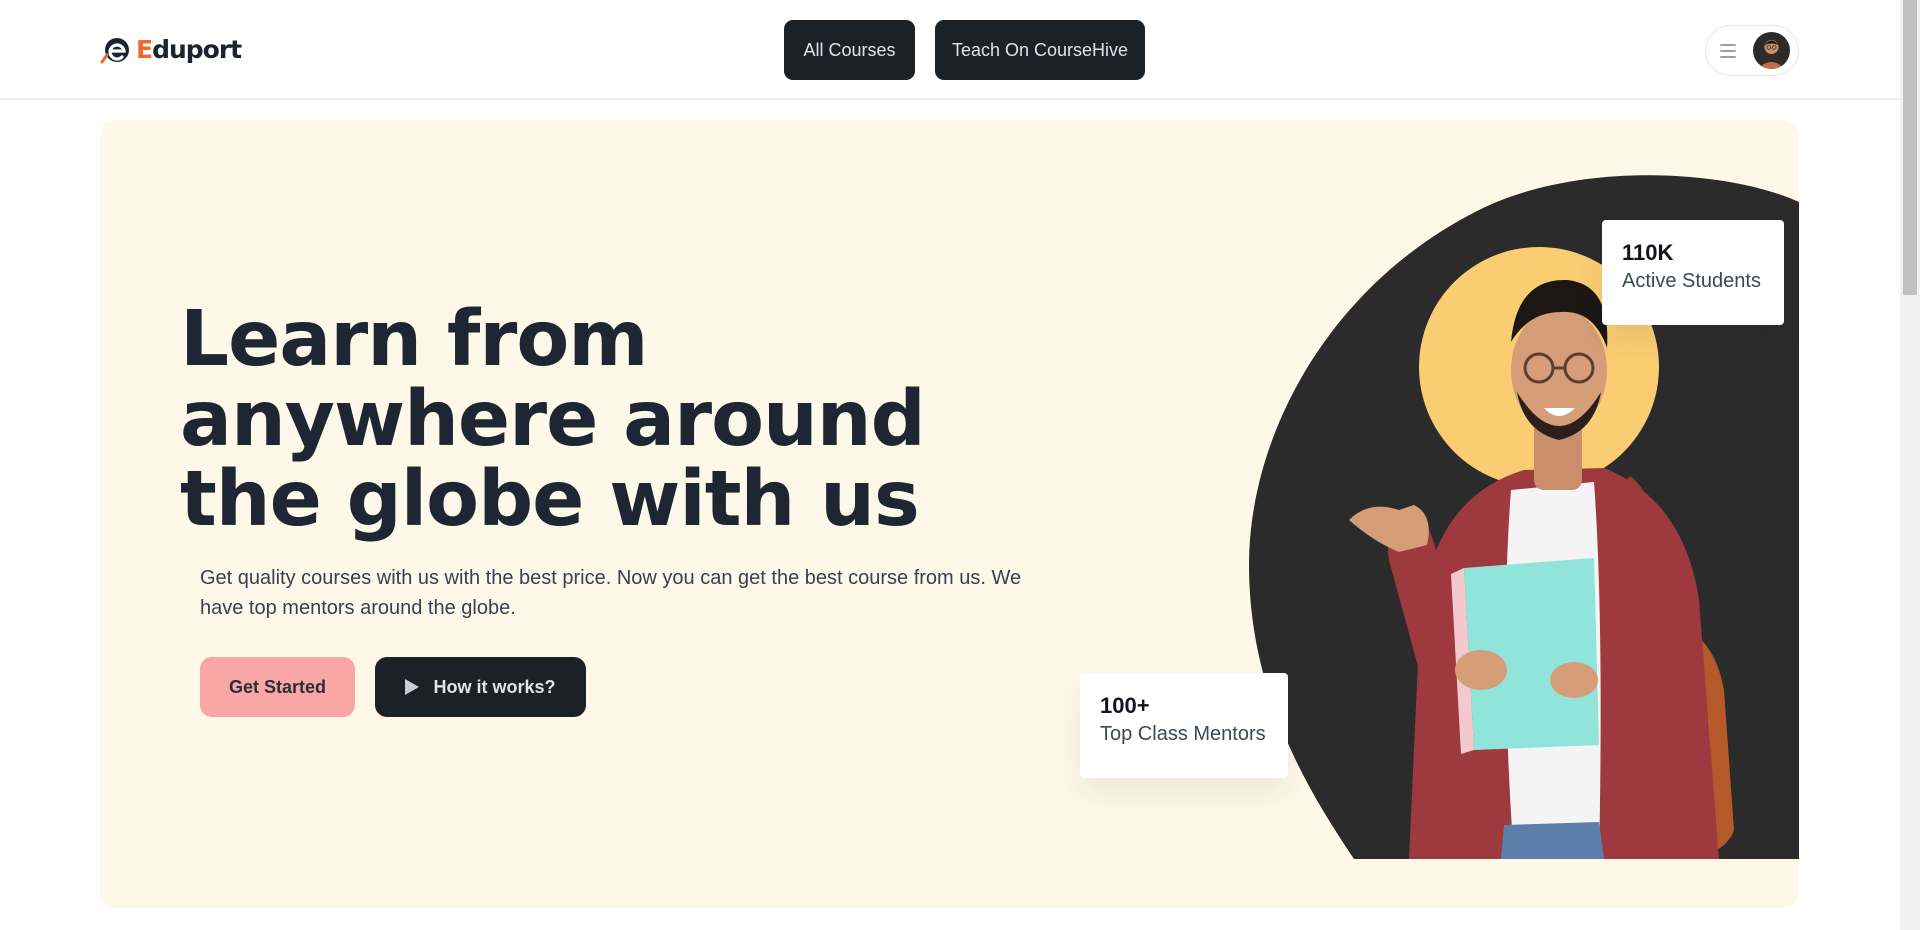 This screenshot has width=1920, height=930. I want to click on logo-icon, so click(114, 51).